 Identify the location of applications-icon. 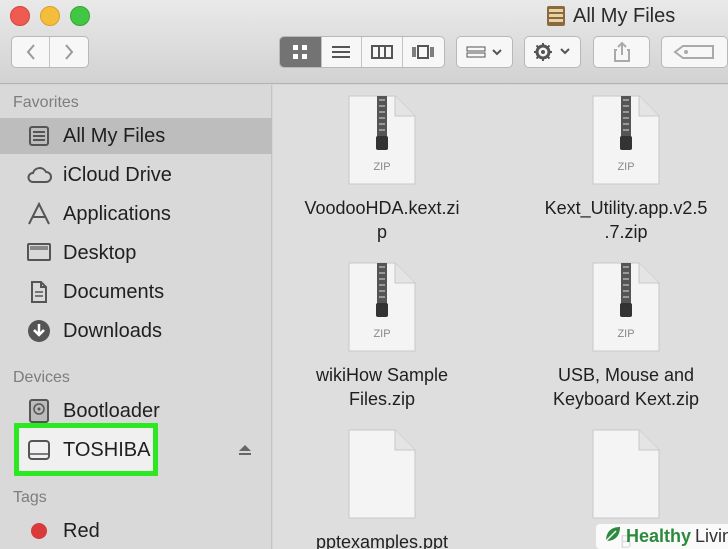
(39, 214).